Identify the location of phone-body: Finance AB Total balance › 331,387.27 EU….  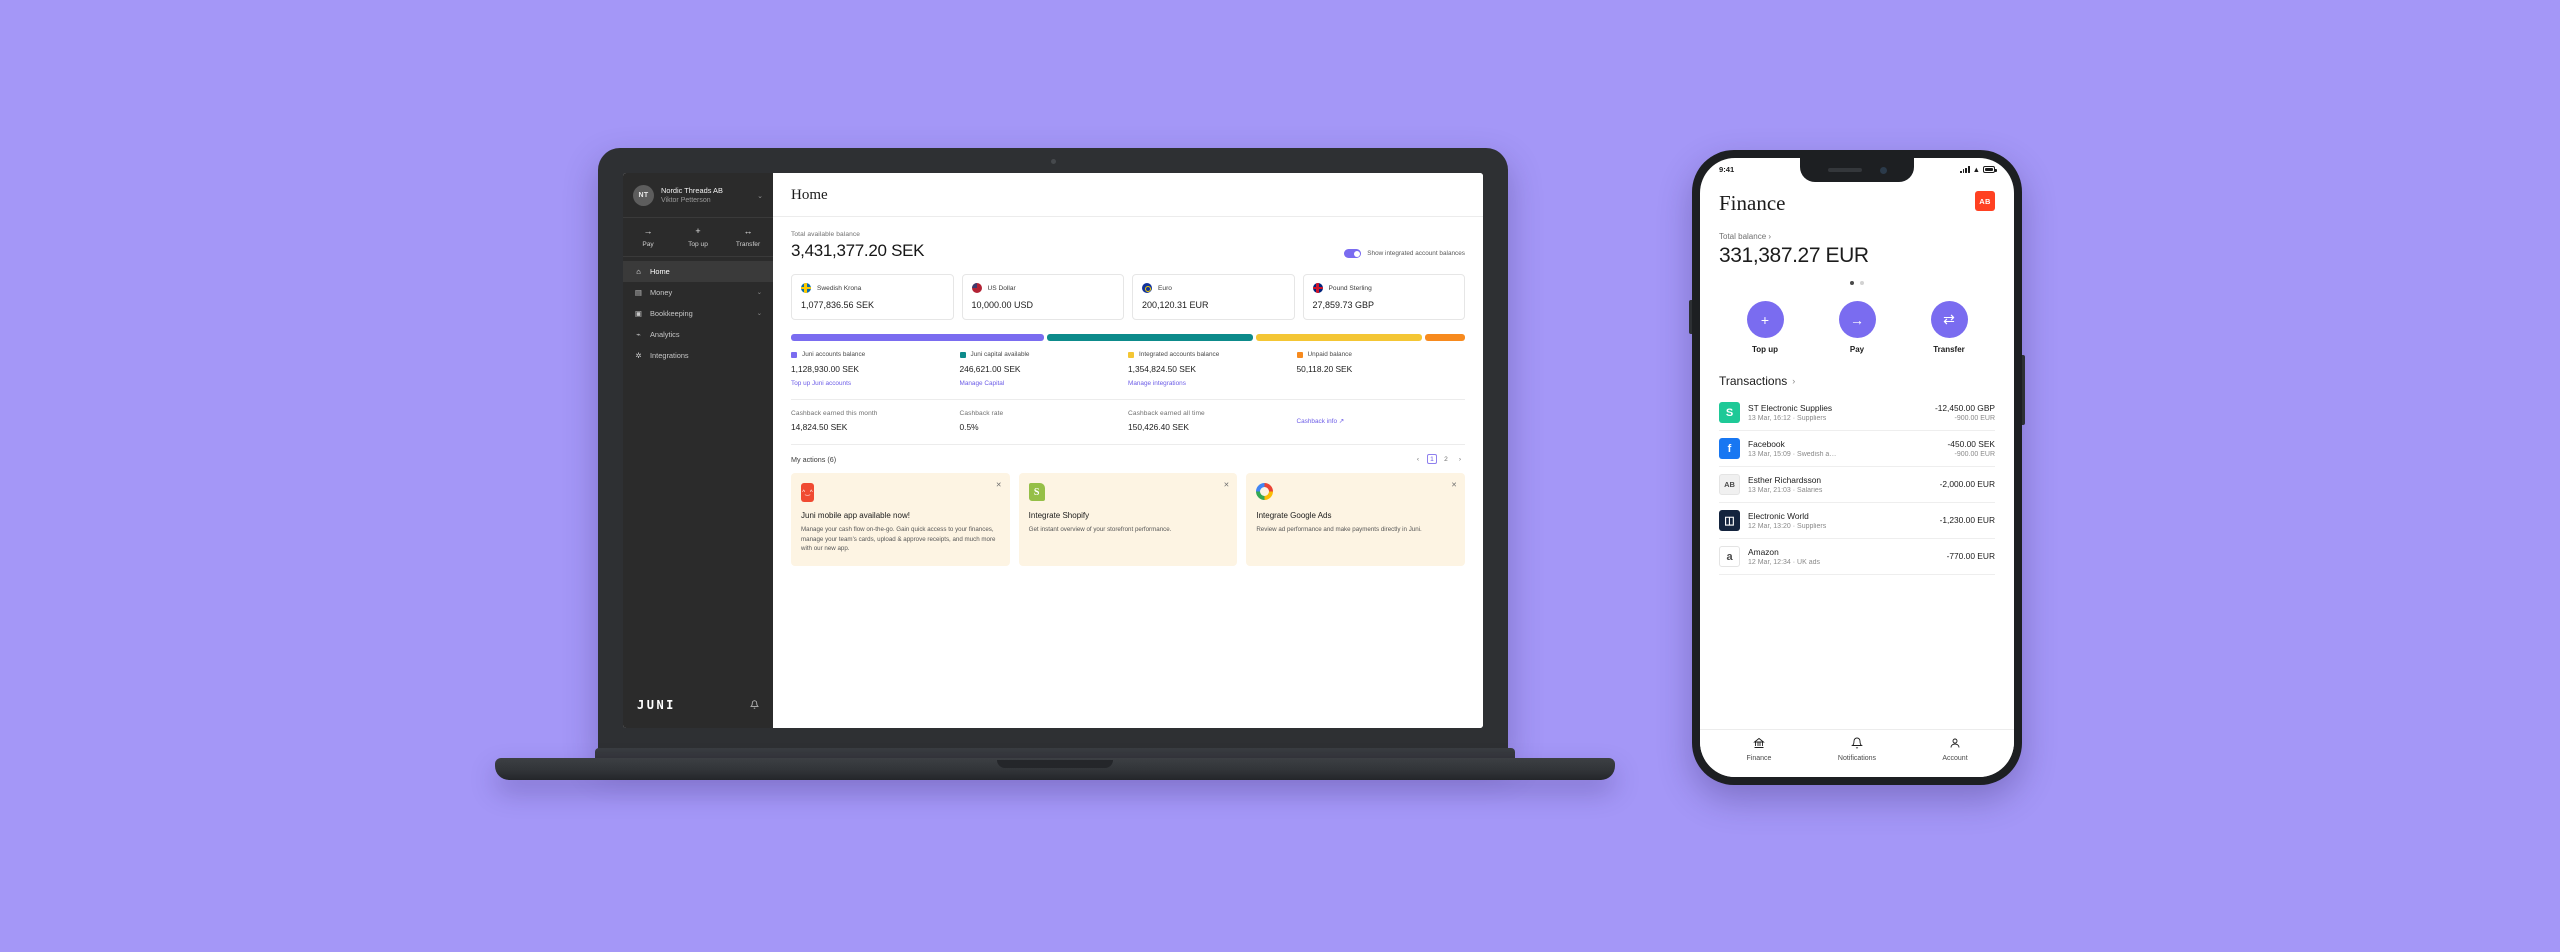
(1857, 383).